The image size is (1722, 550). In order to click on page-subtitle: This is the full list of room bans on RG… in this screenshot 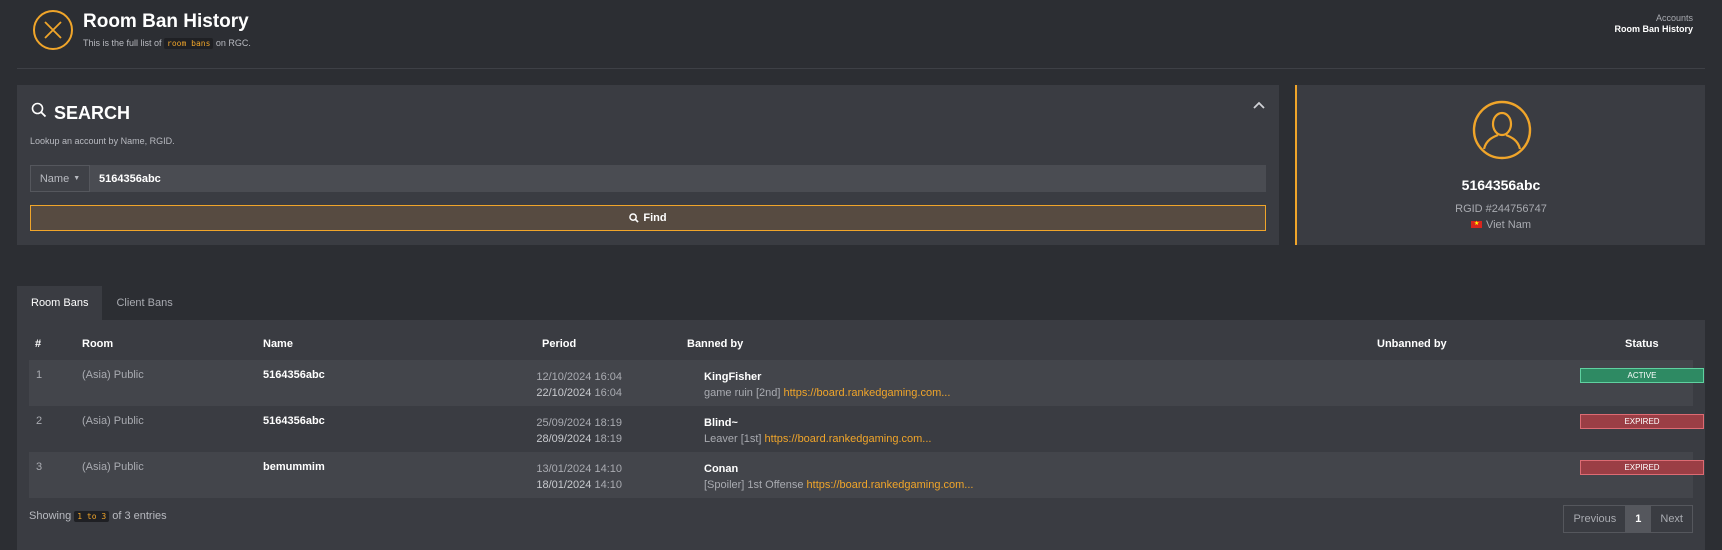, I will do `click(167, 43)`.